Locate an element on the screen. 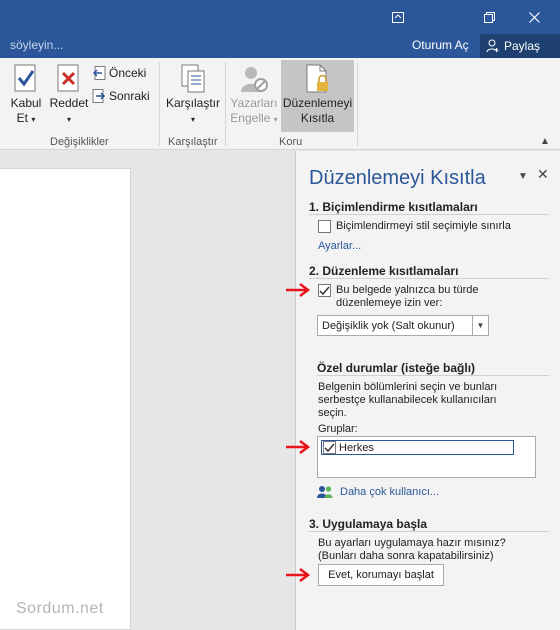  group-everyone-label: Herkes is located at coordinates (356, 447).